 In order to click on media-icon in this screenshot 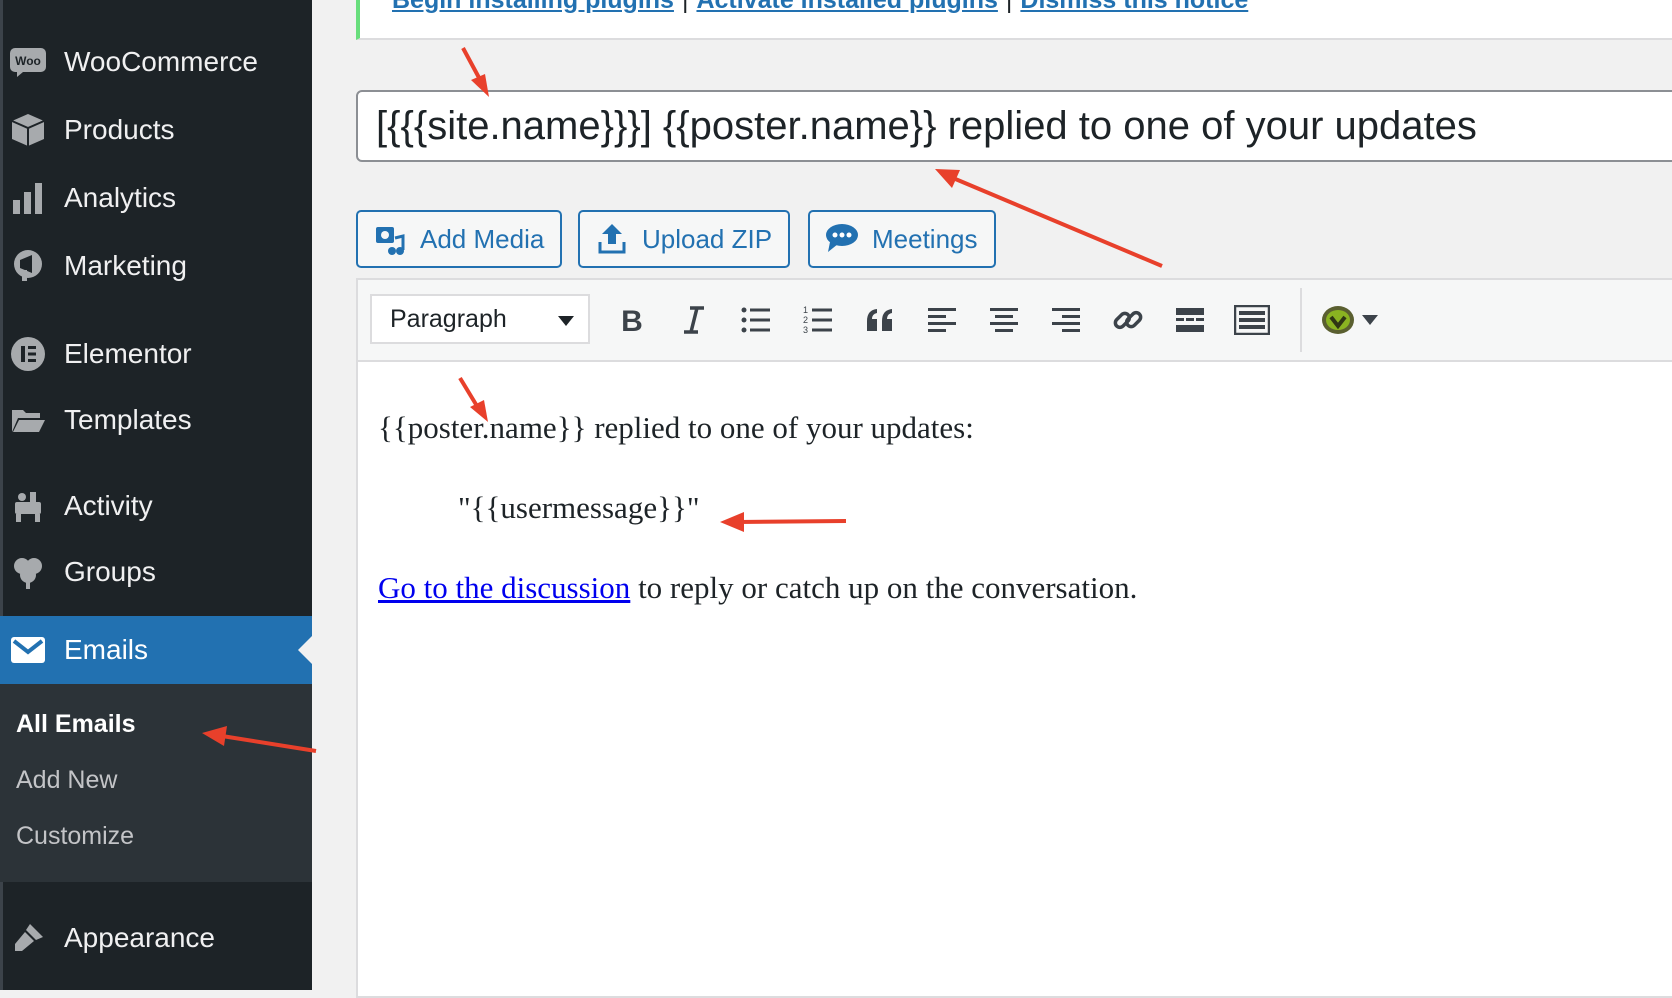, I will do `click(390, 239)`.